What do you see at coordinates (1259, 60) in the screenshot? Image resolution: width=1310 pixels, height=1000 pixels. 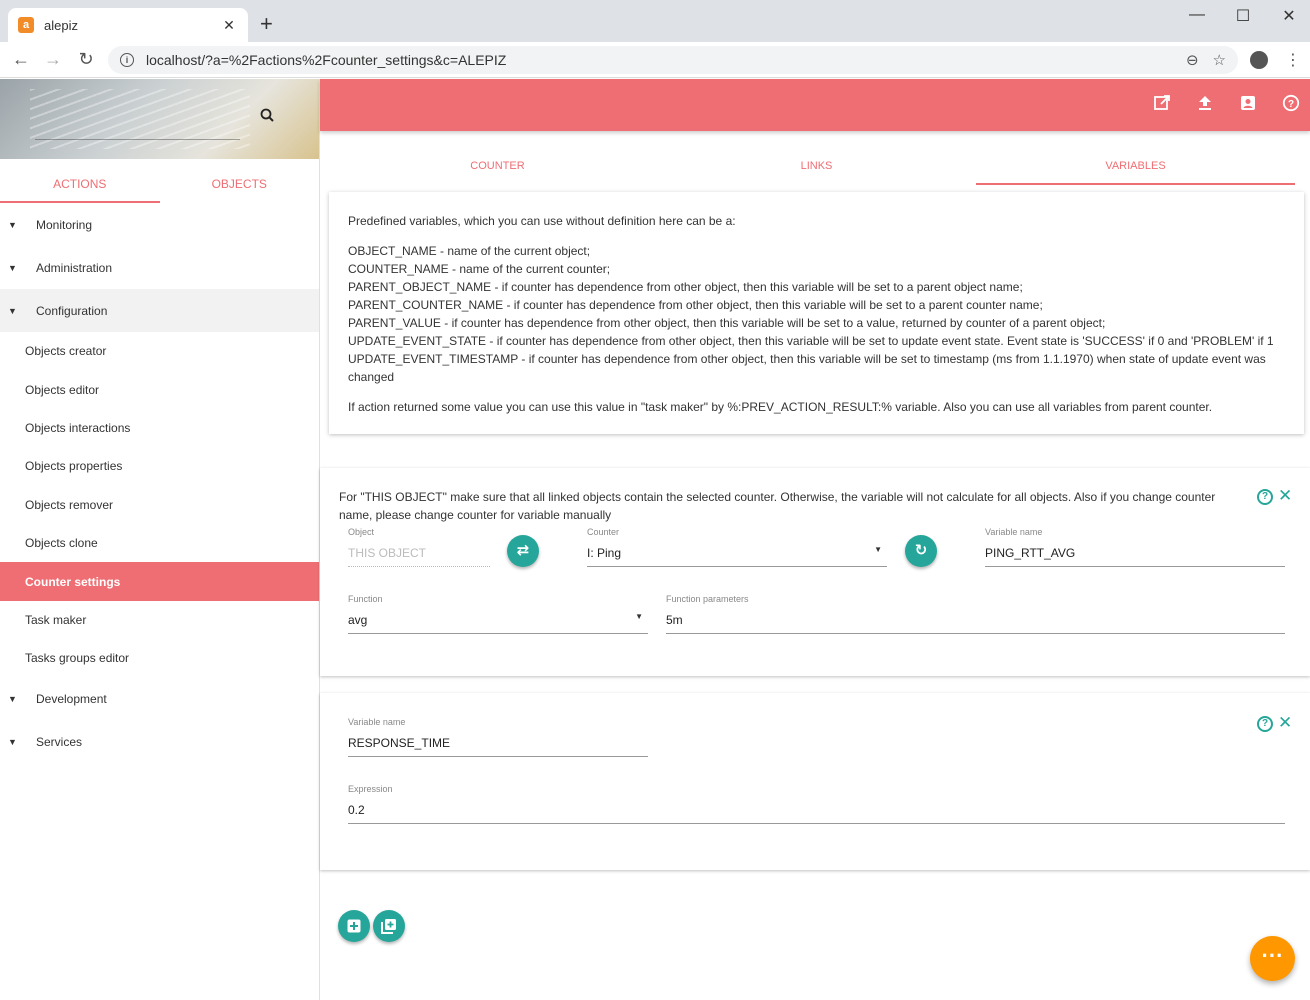 I see `profile-avatar-icon` at bounding box center [1259, 60].